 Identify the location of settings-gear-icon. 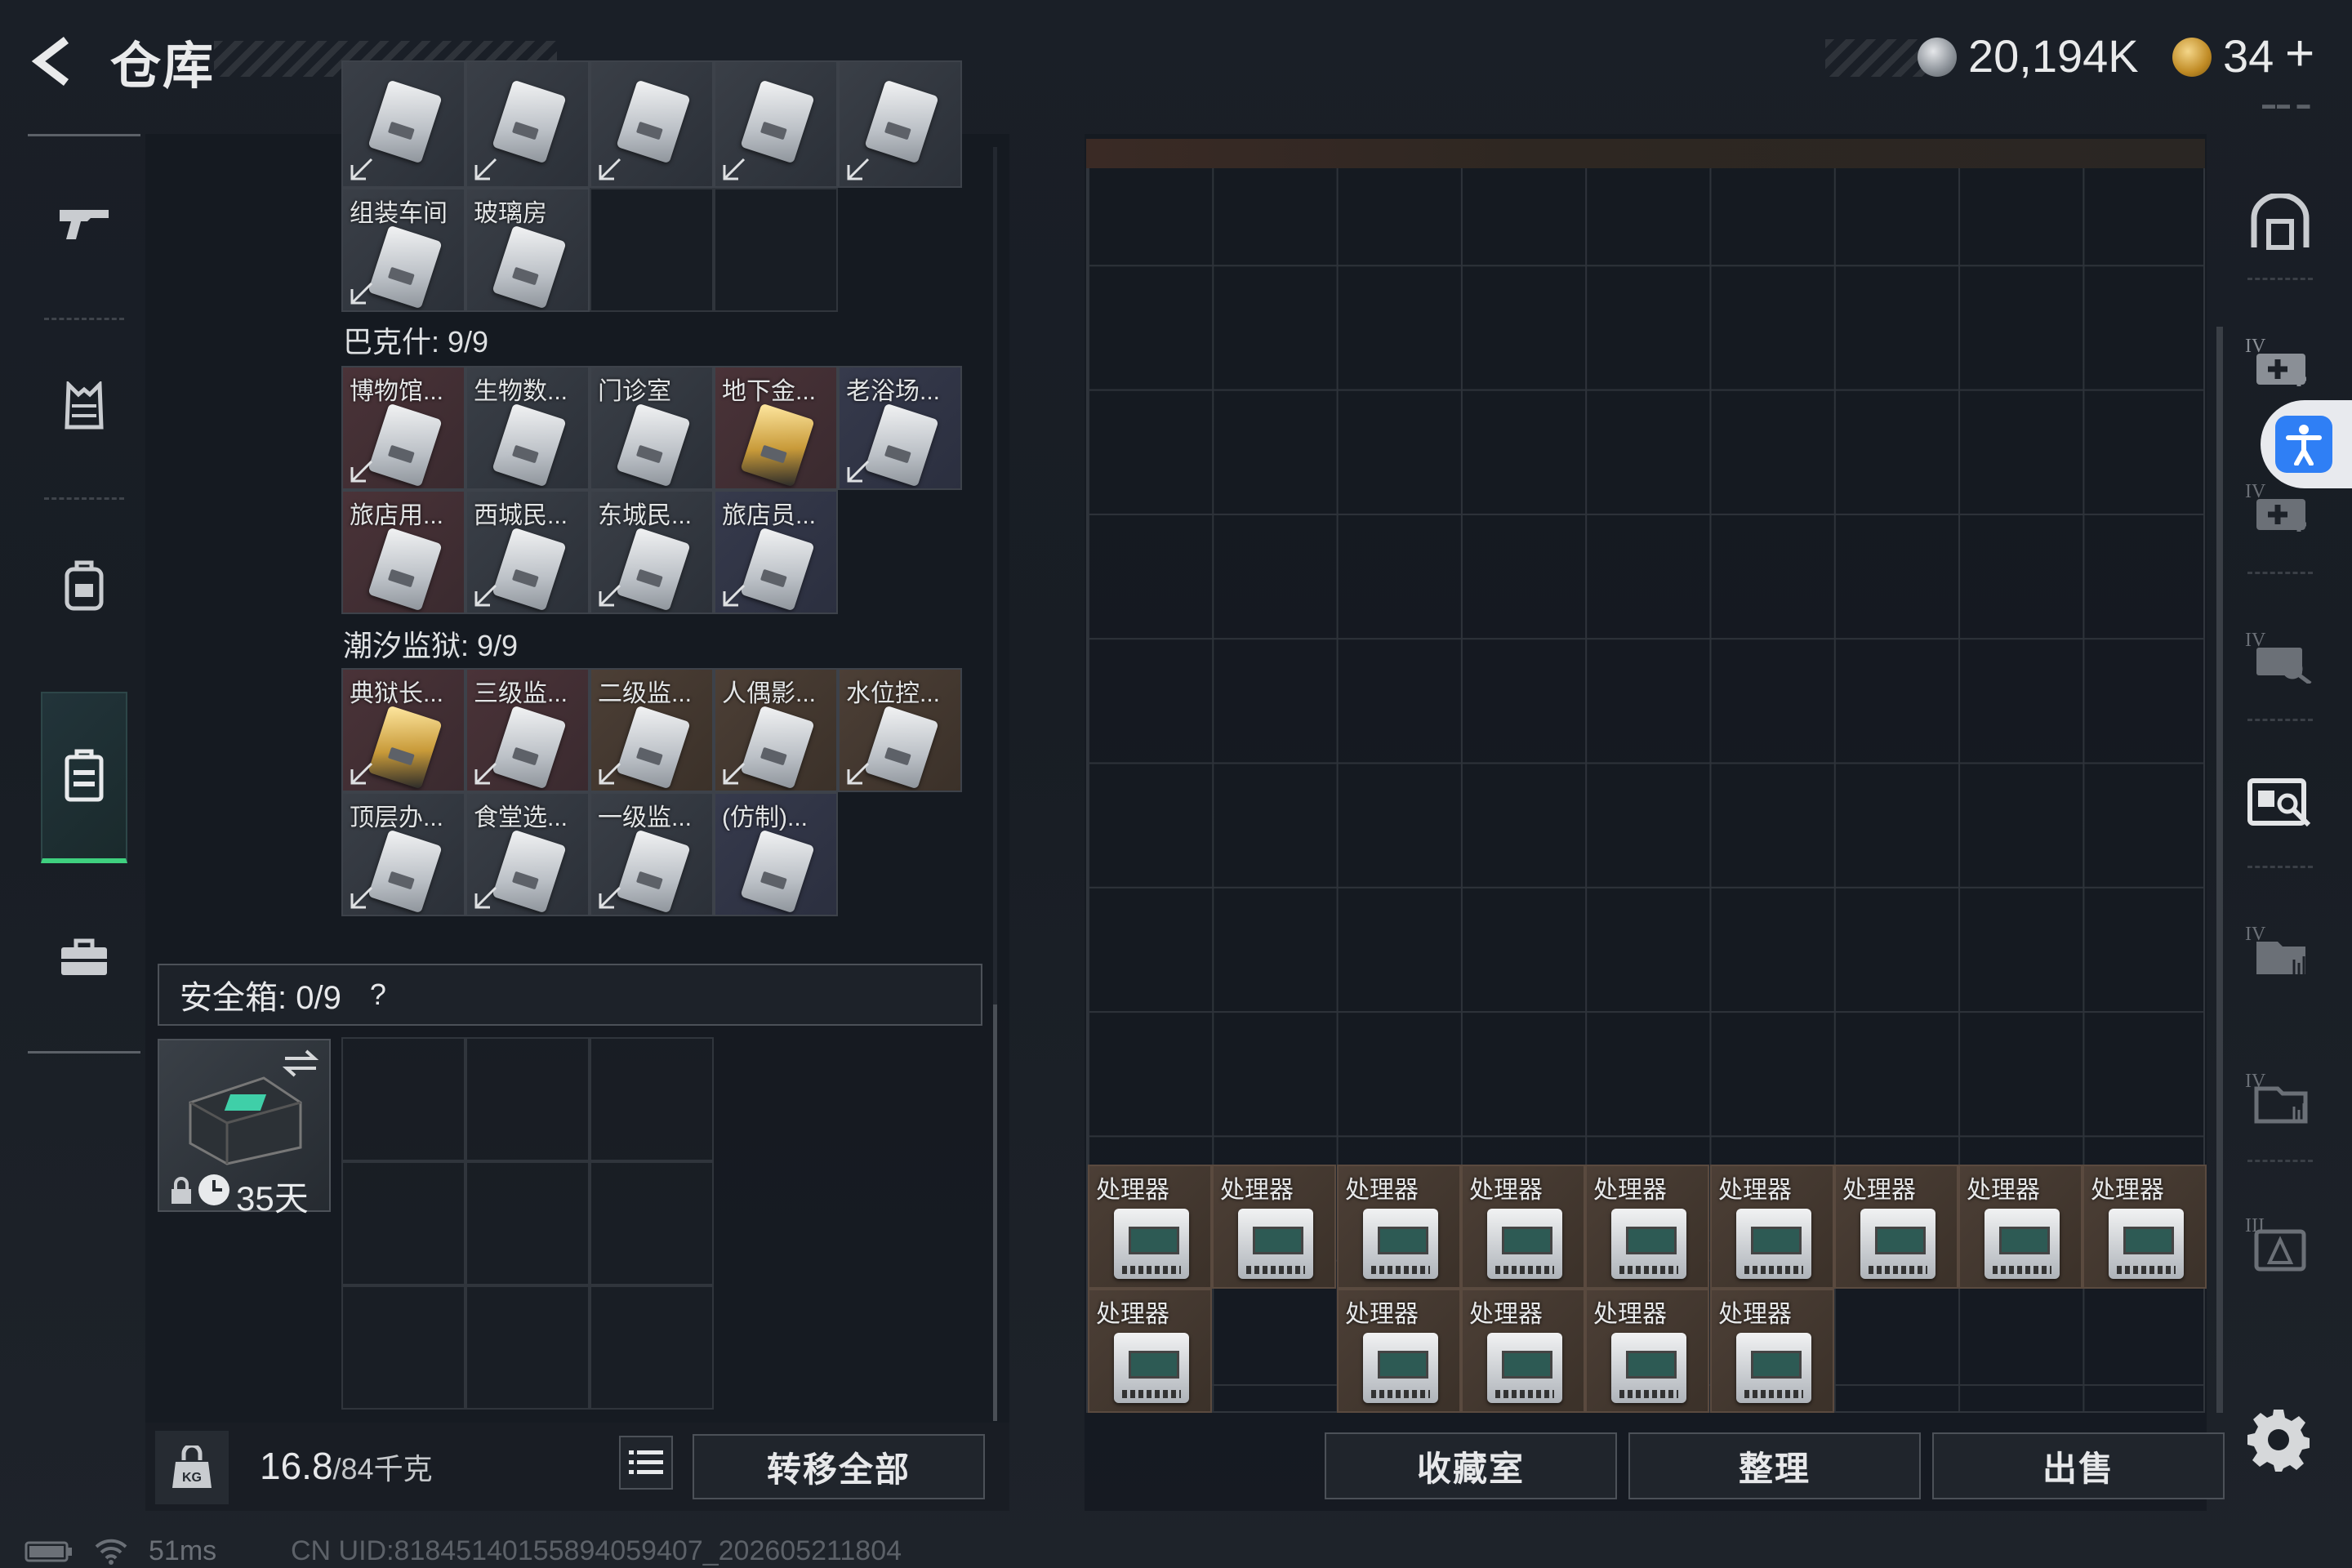
(2278, 1439).